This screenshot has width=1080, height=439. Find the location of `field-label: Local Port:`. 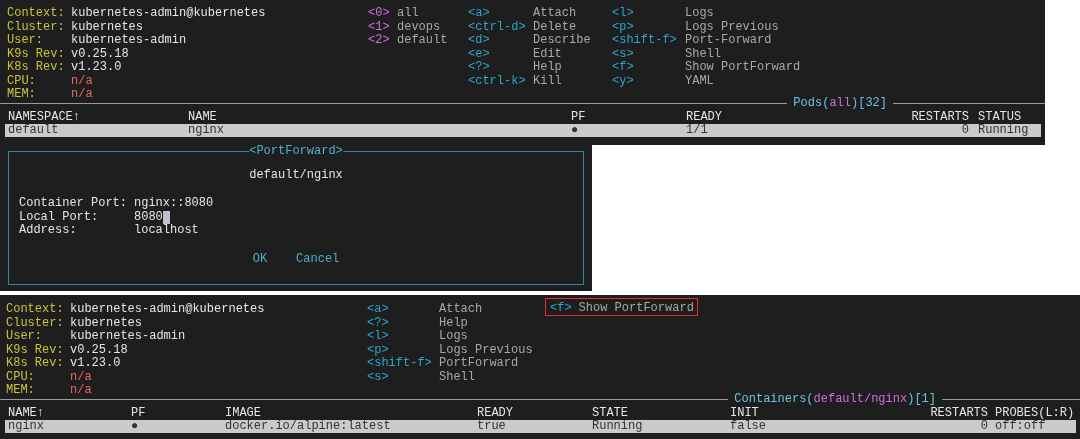

field-label: Local Port: is located at coordinates (59, 217).